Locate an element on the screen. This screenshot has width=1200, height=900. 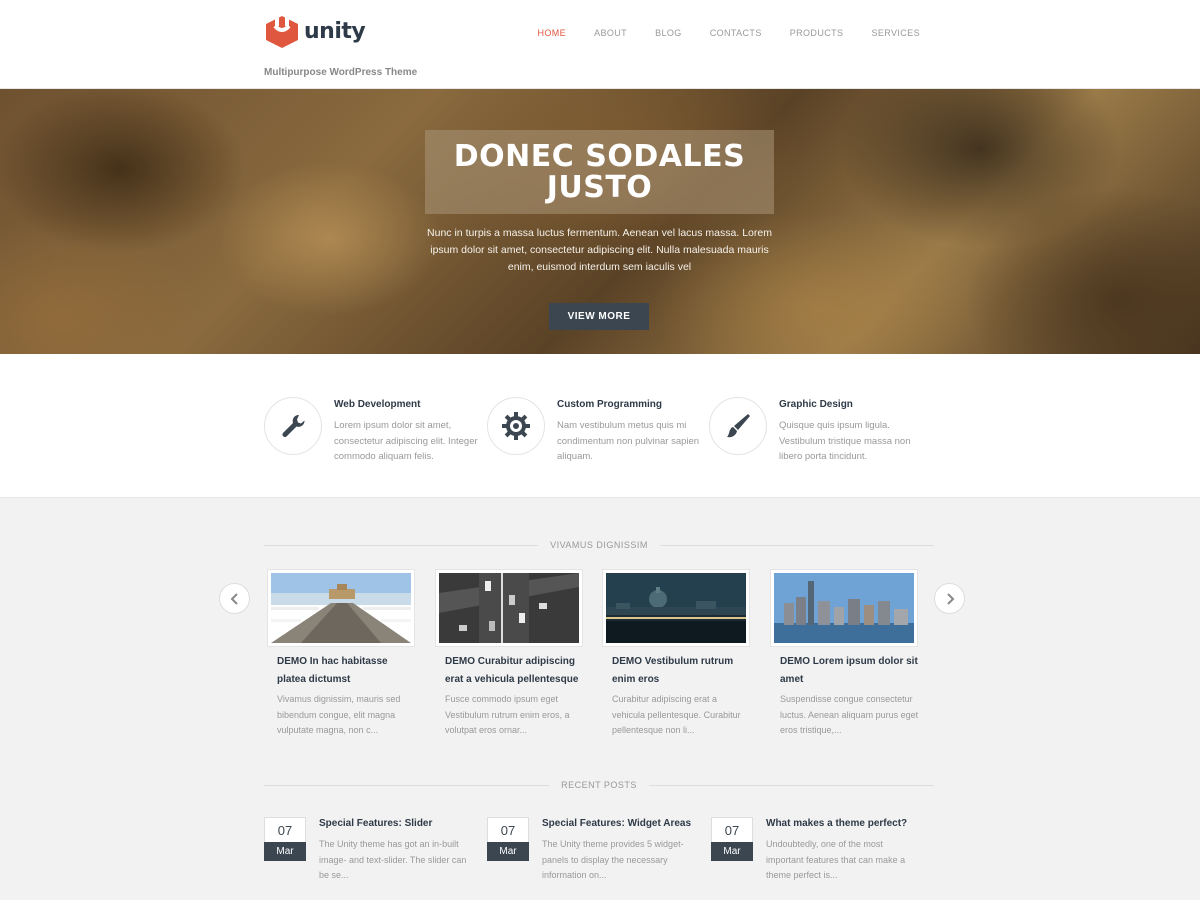
portfolio-heading-label: VIVAMUS DIGNISSIM is located at coordinates (599, 545).